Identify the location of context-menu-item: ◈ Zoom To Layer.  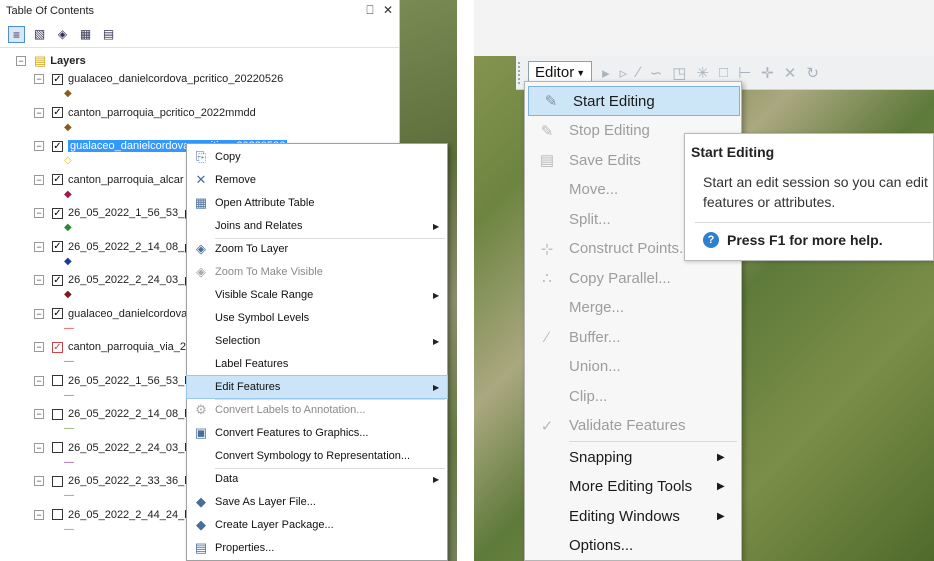
(317, 249).